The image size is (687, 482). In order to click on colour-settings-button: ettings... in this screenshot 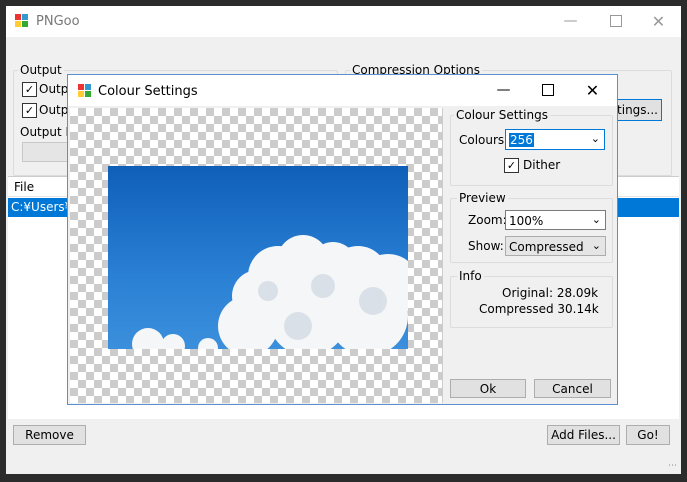, I will do `click(633, 110)`.